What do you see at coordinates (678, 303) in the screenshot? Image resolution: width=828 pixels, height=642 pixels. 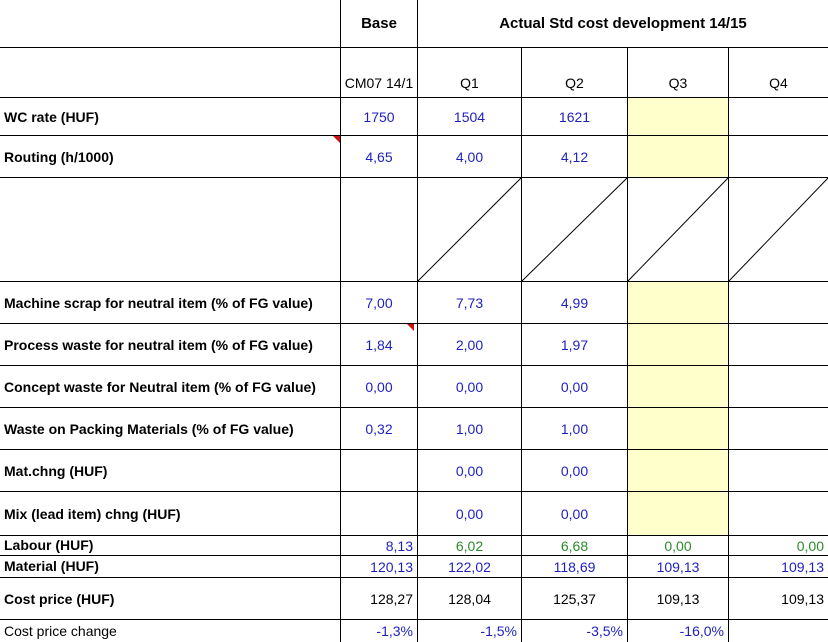 I see `cell-scrap-q3` at bounding box center [678, 303].